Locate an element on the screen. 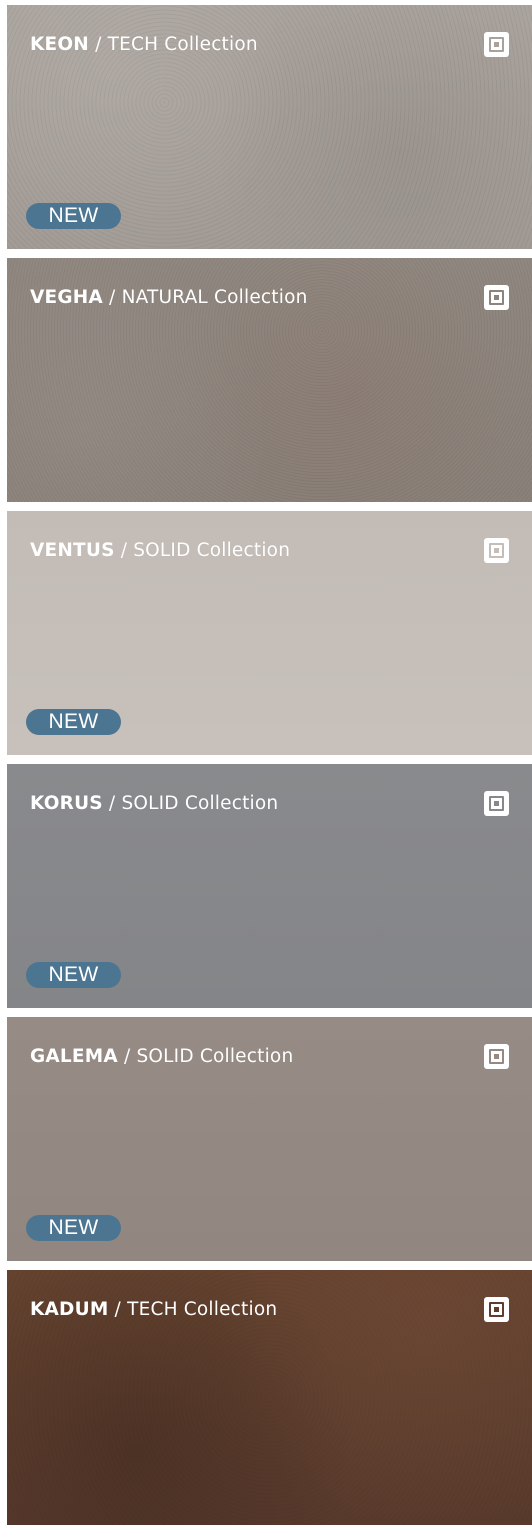  product-name: VEGHA is located at coordinates (66, 297).